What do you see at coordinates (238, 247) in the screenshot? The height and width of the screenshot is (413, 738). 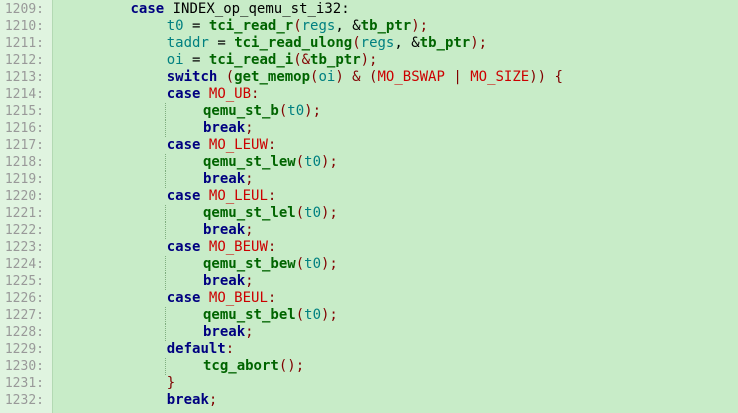 I see `code-token: MO_BEUW` at bounding box center [238, 247].